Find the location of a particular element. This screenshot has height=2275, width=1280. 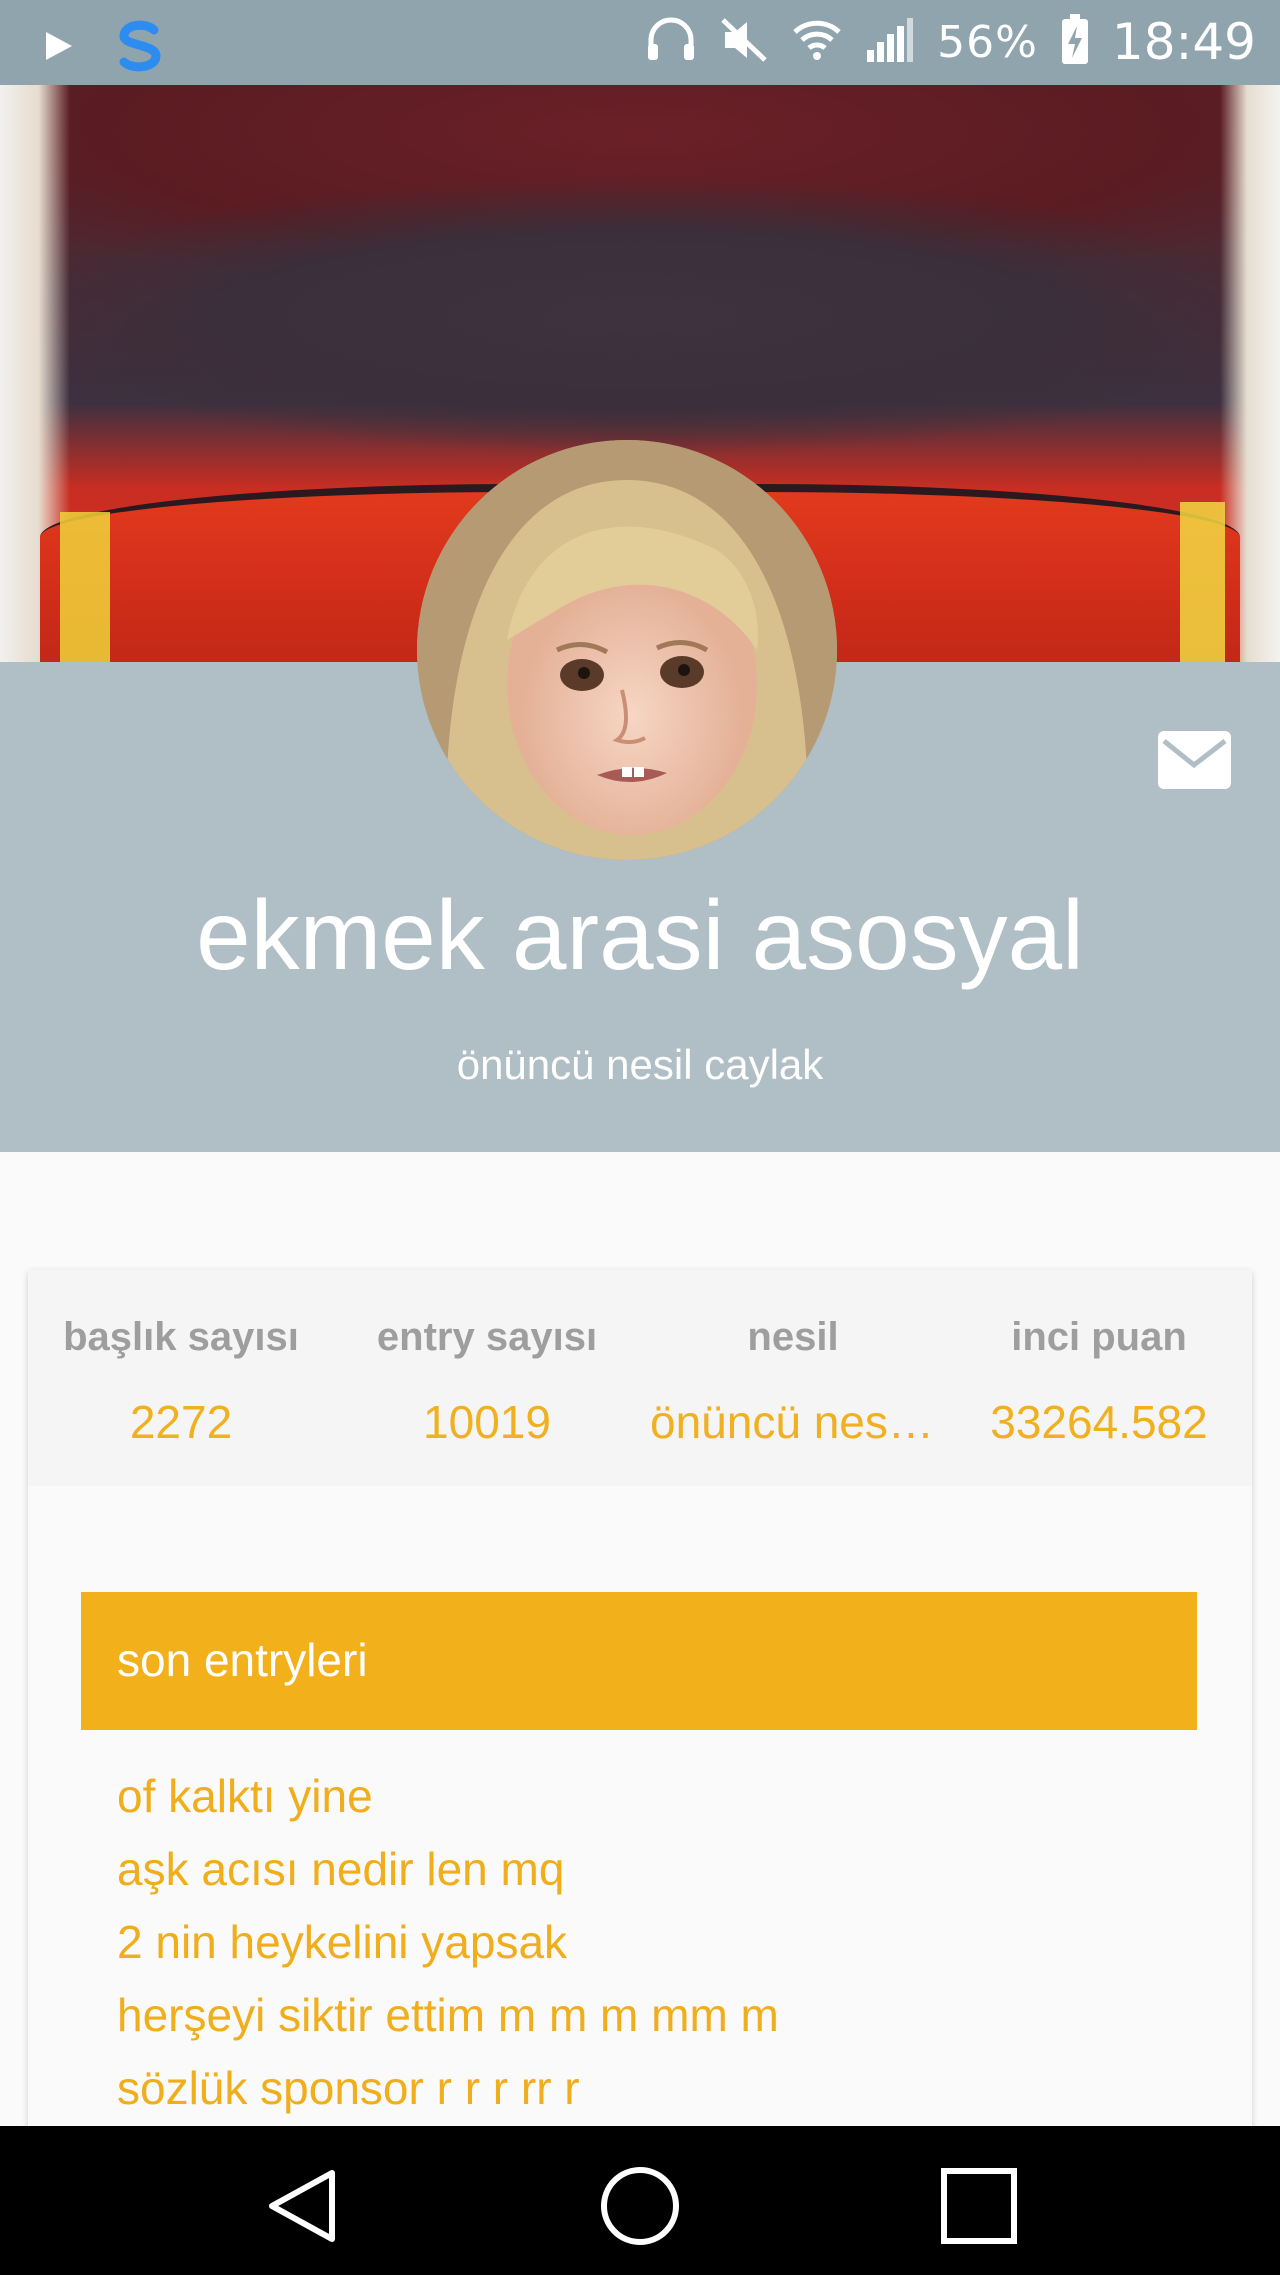

stat-baslik-sayisi: başlık sayısı 2272 is located at coordinates (181, 1378).